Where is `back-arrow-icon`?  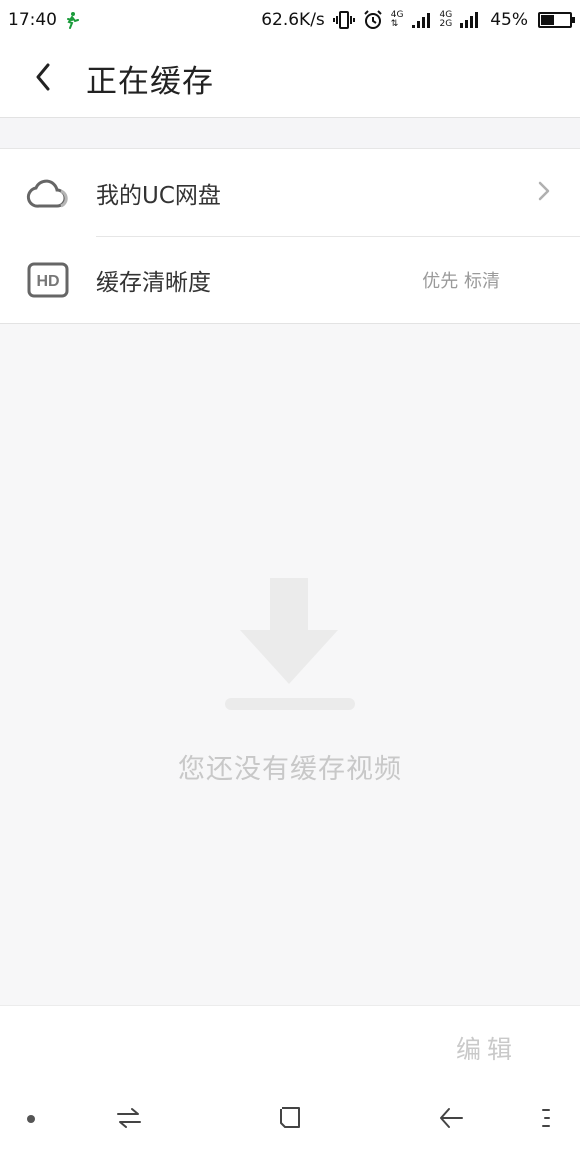
back-arrow-icon is located at coordinates (451, 1118).